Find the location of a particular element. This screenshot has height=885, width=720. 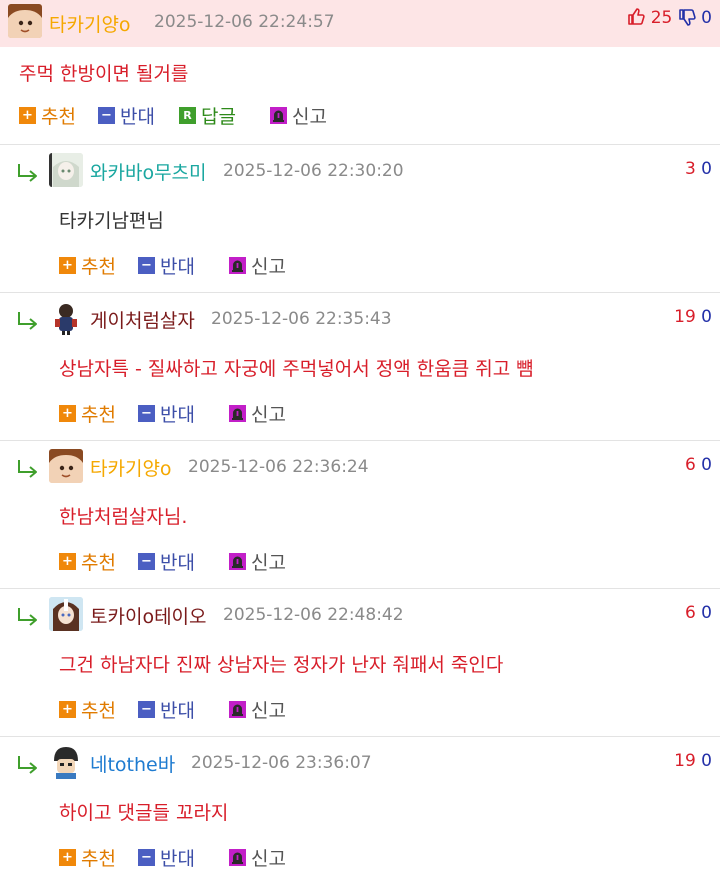

author-nickname: 네tothe바 is located at coordinates (132, 763).